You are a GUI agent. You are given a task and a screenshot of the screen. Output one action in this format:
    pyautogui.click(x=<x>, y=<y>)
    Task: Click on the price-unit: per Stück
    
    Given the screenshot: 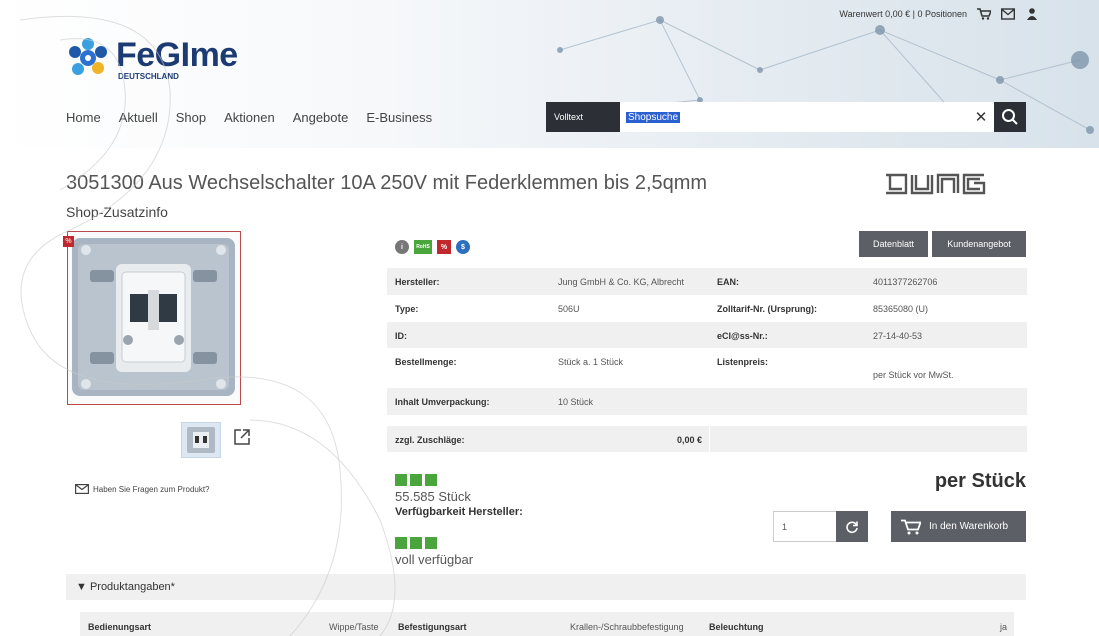 What is the action you would take?
    pyautogui.click(x=980, y=481)
    